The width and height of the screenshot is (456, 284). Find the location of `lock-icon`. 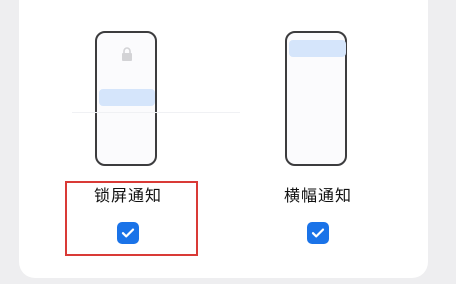

lock-icon is located at coordinates (127, 54).